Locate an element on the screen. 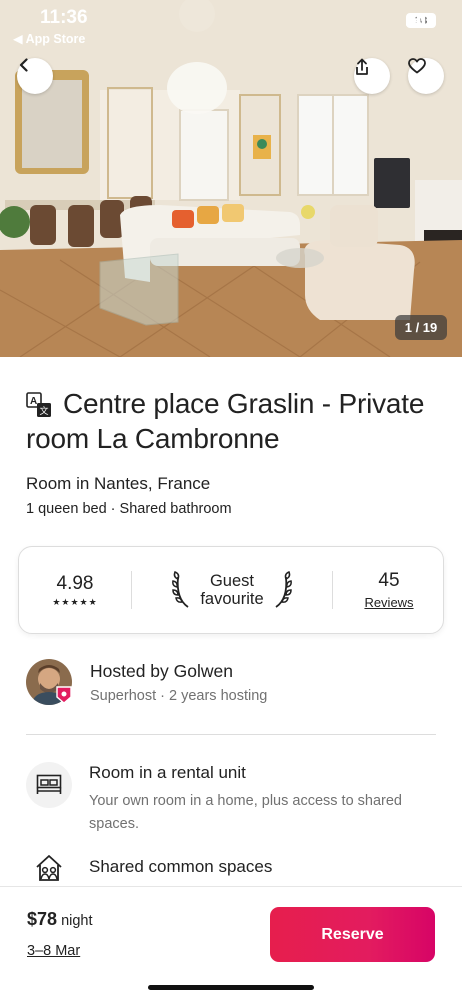  translate-icon: A 文 is located at coordinates (39, 405).